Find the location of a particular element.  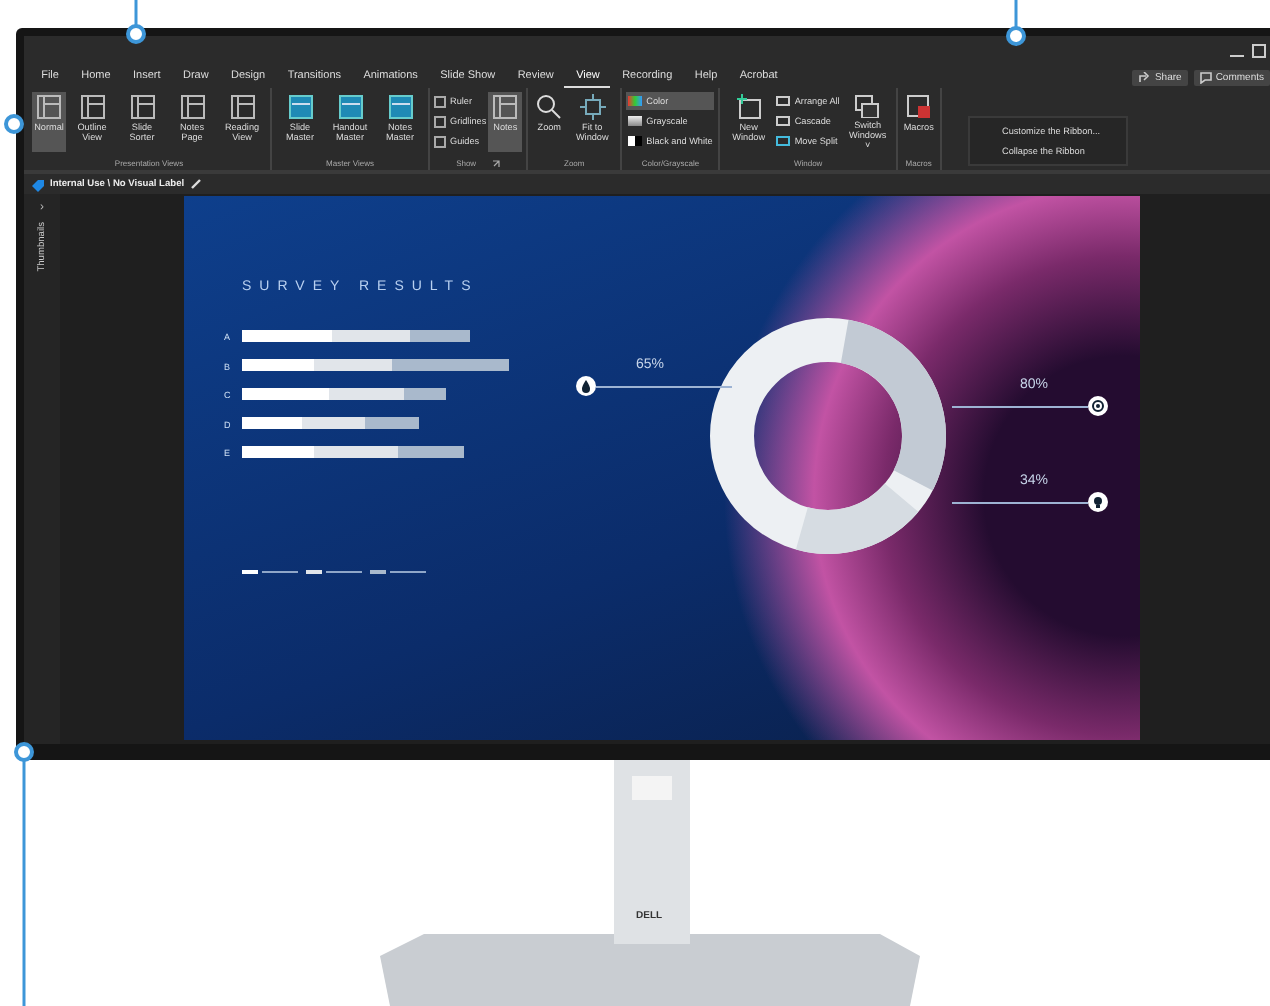

zoom-icon is located at coordinates (549, 107).